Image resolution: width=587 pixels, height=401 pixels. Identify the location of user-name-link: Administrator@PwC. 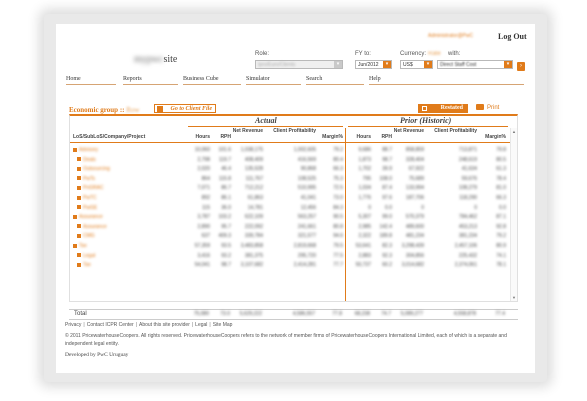
(450, 36).